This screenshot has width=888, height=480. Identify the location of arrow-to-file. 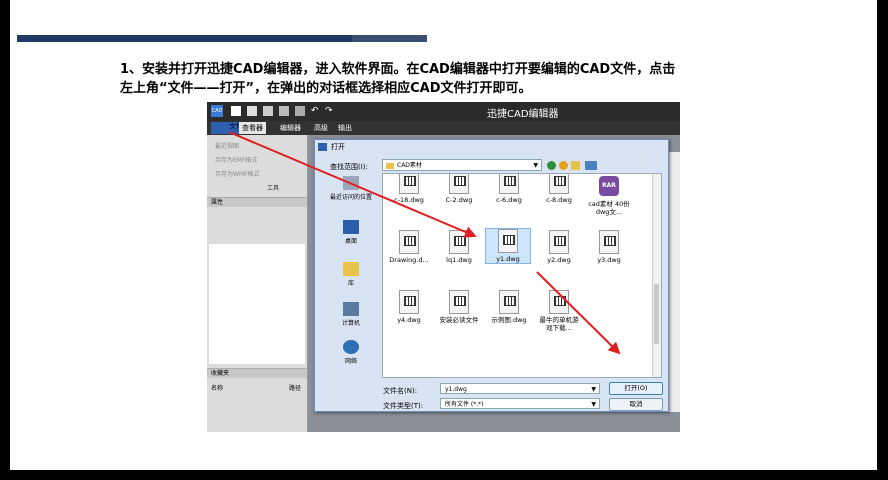
(352, 184).